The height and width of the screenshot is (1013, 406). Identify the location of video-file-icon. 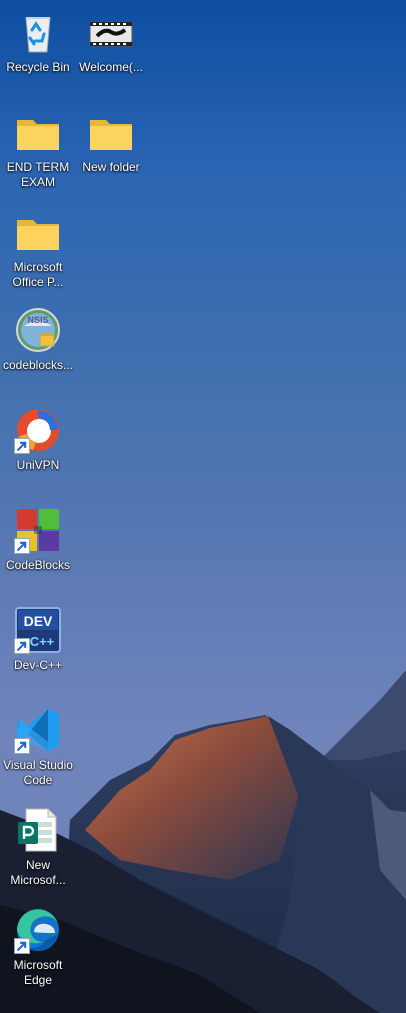
(111, 32).